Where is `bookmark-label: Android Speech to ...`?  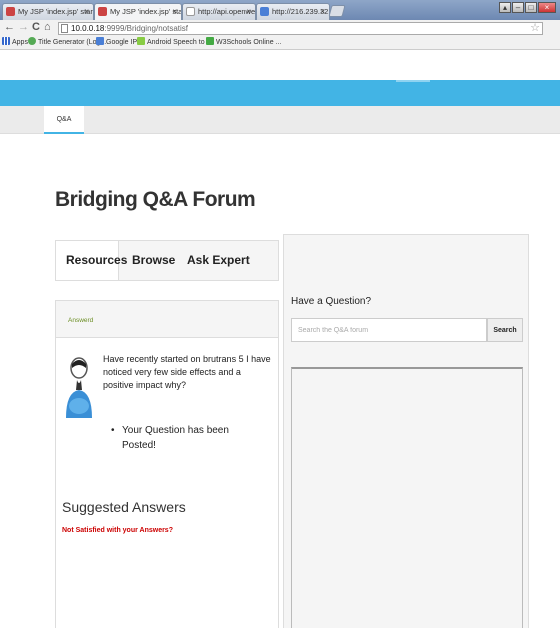
bookmark-label: Android Speech to ... is located at coordinates (180, 42).